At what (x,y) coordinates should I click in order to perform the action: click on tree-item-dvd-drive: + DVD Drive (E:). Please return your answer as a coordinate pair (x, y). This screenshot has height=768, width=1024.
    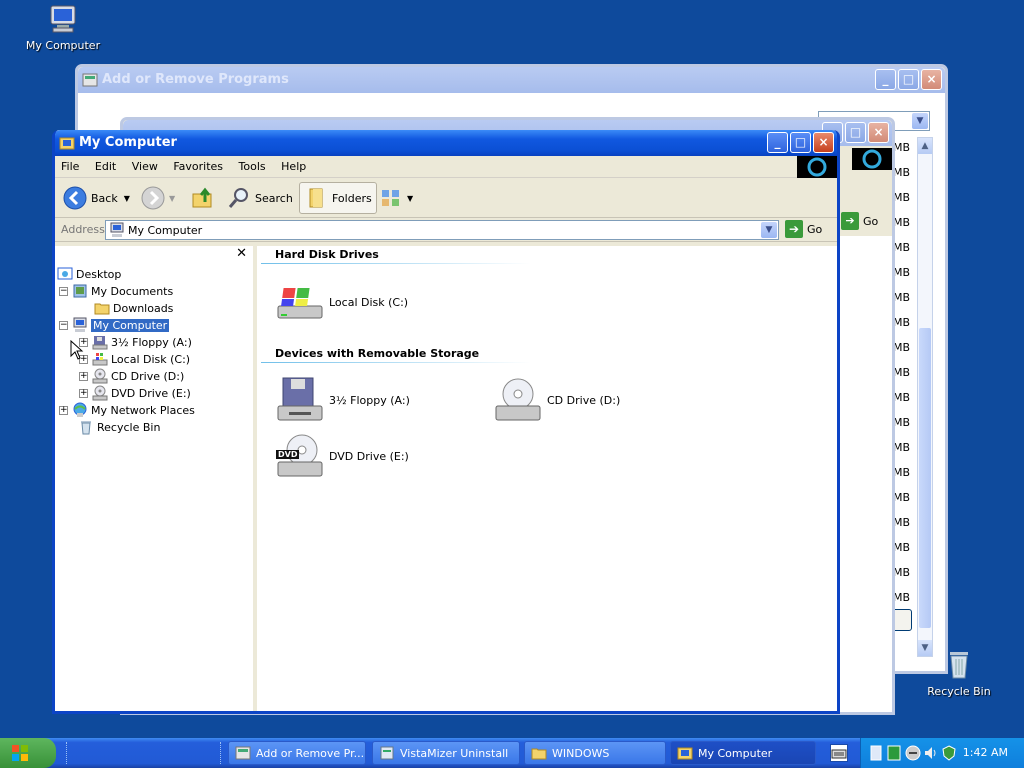
    Looking at the image, I should click on (135, 393).